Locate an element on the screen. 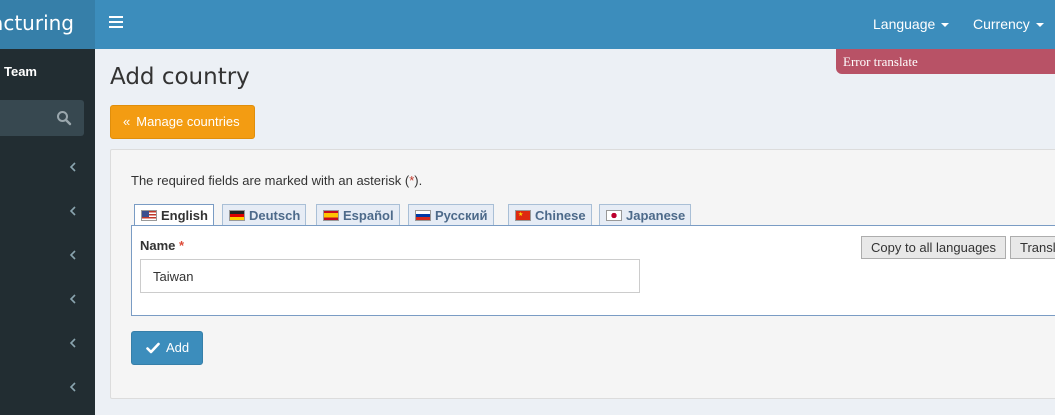 This screenshot has height=415, width=1055. name-label-text: Name is located at coordinates (158, 245).